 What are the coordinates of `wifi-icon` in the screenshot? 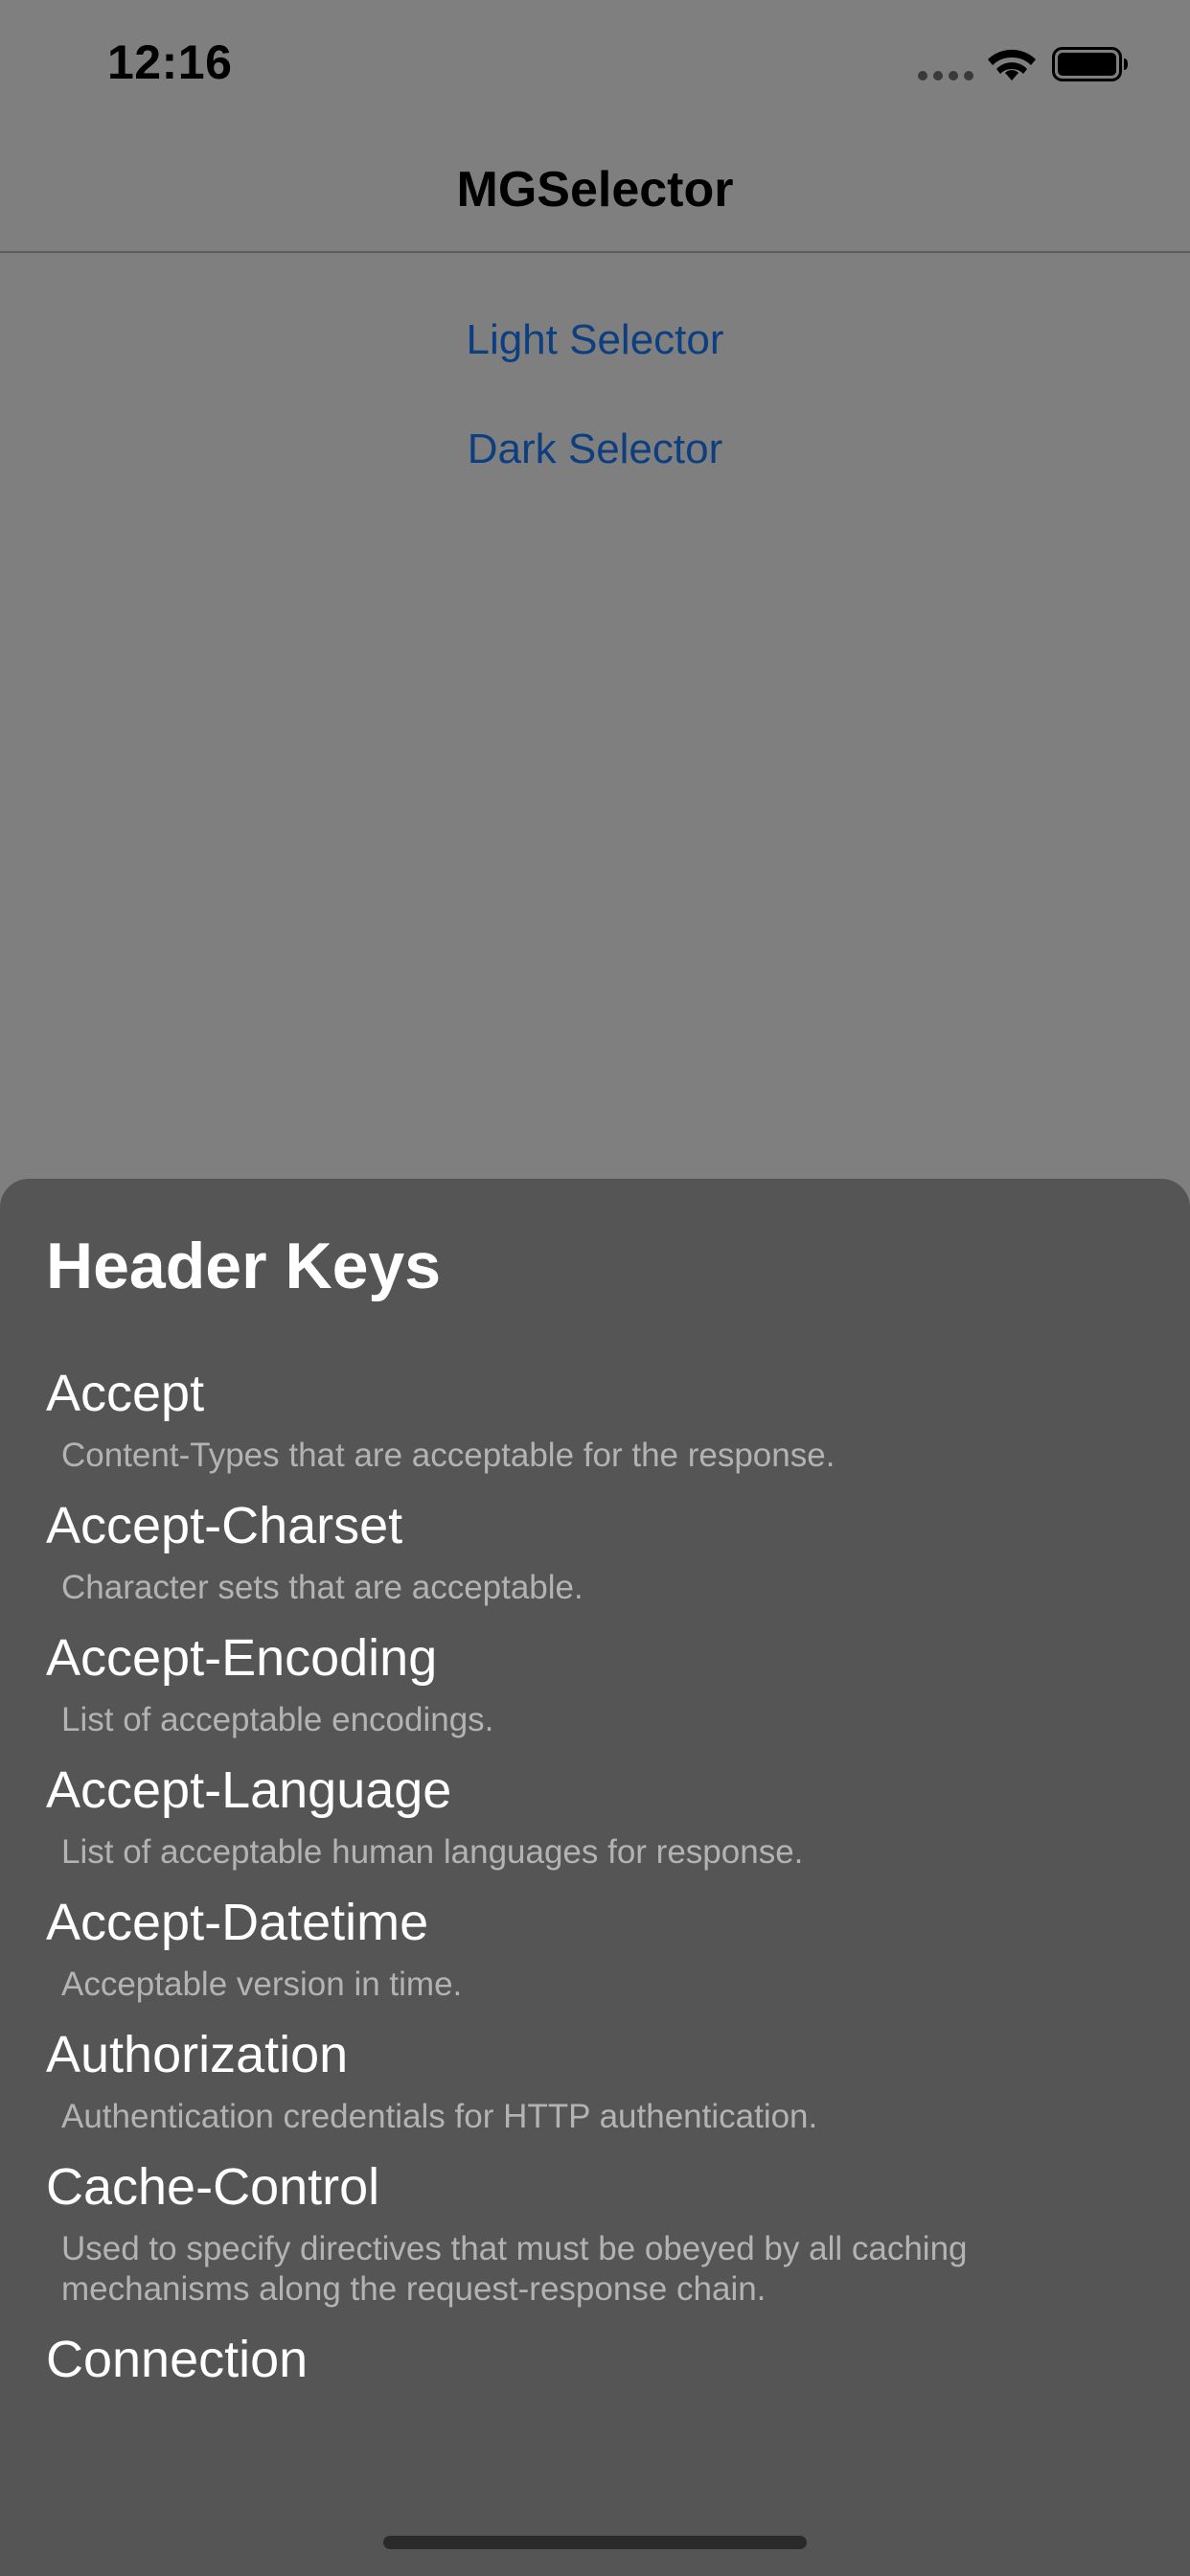 It's located at (1012, 64).